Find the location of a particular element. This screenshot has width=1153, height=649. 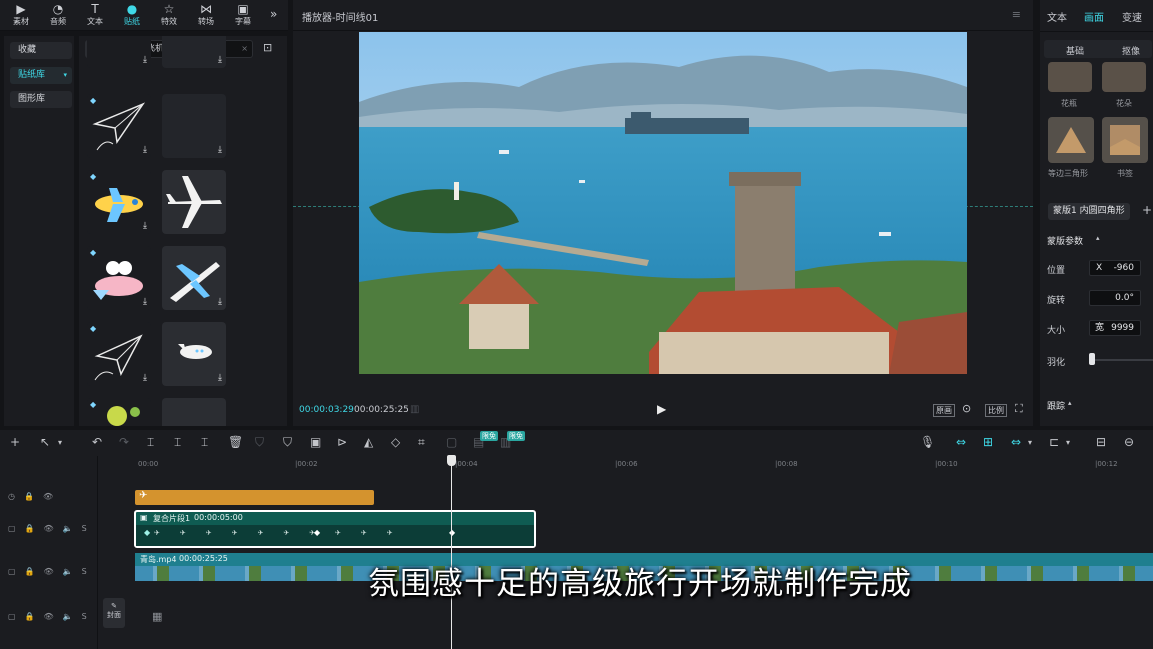

crop-icon: ⌗ is located at coordinates (421, 442).